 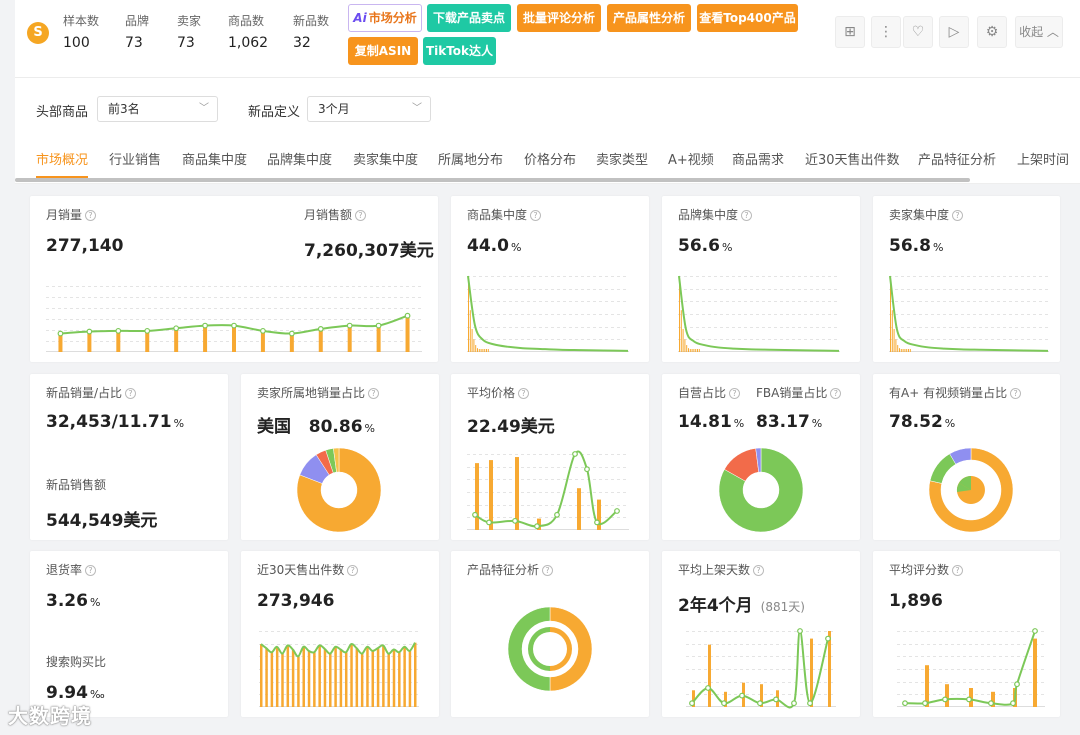 I want to click on card-product-features: 产品特征分析?, so click(x=550, y=634).